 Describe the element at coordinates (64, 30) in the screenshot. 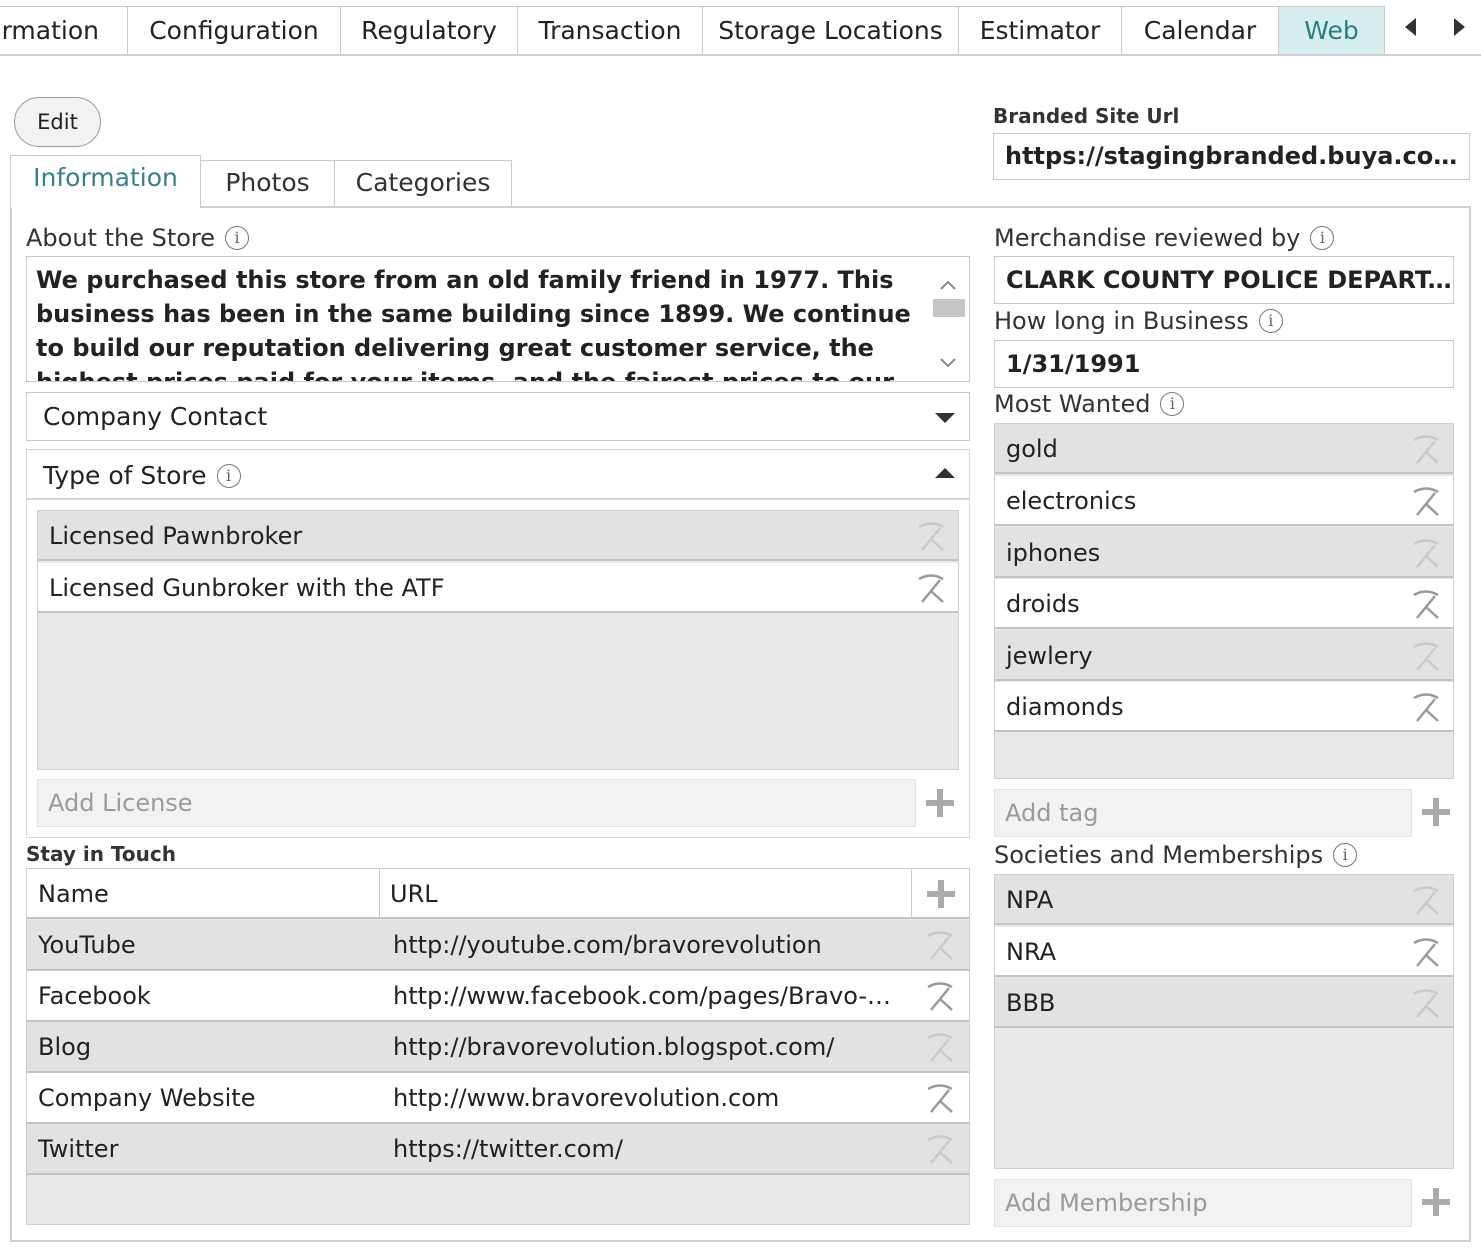

I see `tab-information-top: rmation` at that location.